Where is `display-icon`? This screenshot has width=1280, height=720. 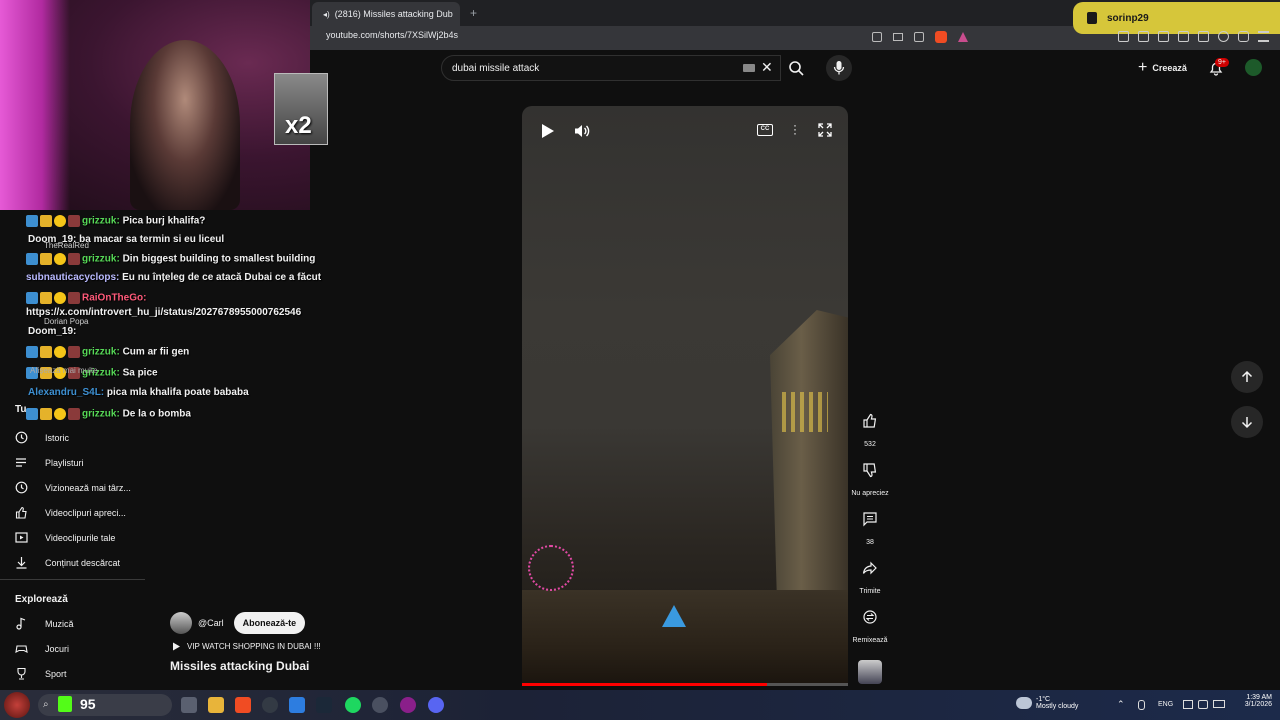
display-icon is located at coordinates (1188, 704).